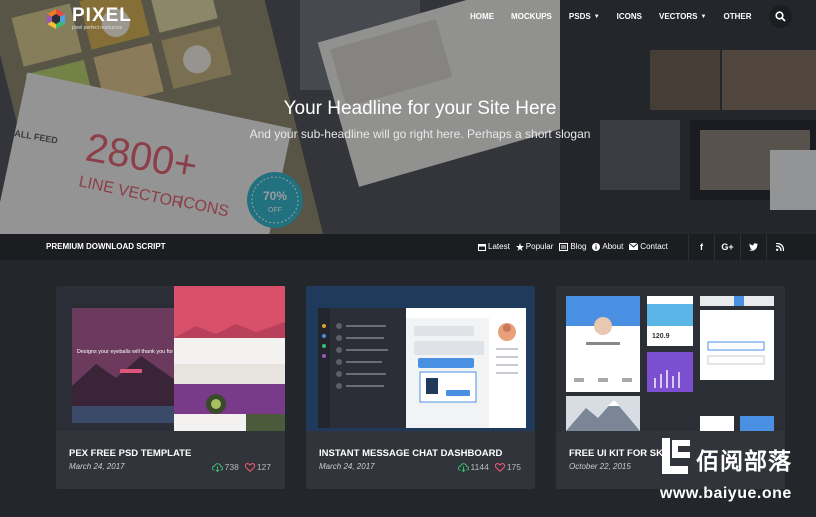 This screenshot has width=816, height=517. I want to click on search-button, so click(780, 16).